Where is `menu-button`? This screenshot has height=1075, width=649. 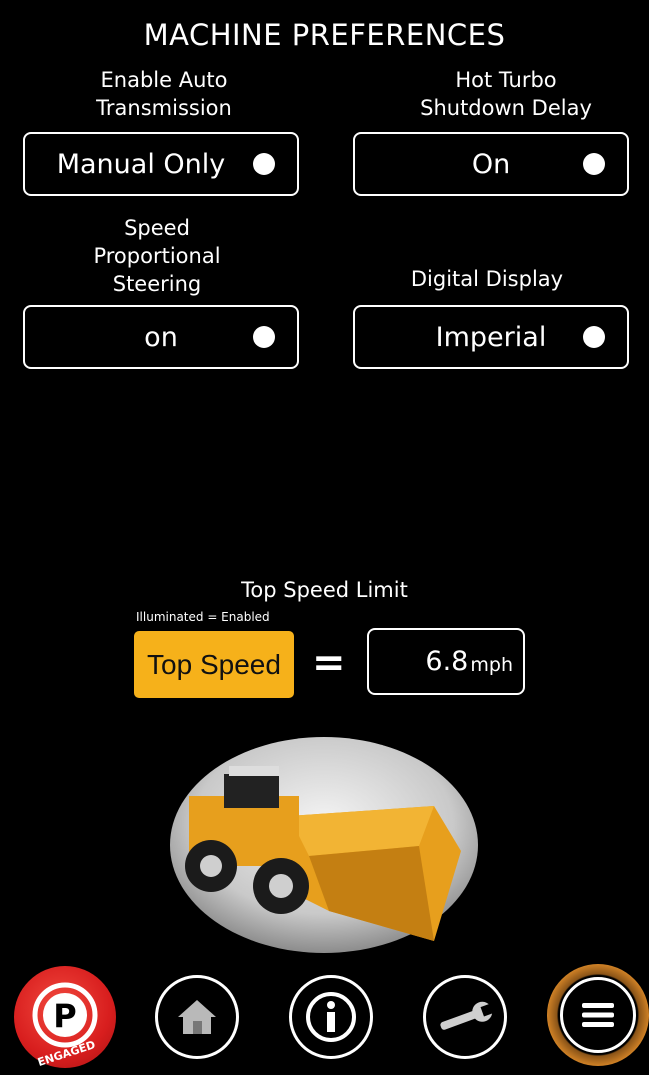 menu-button is located at coordinates (598, 1015).